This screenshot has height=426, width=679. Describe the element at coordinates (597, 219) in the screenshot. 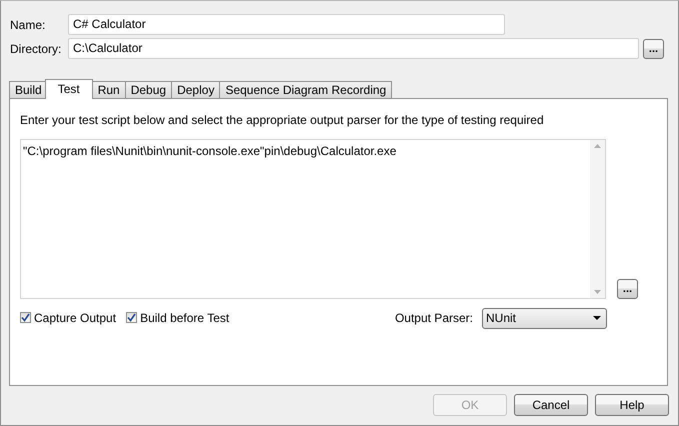

I see `vertical-scrollbar` at that location.